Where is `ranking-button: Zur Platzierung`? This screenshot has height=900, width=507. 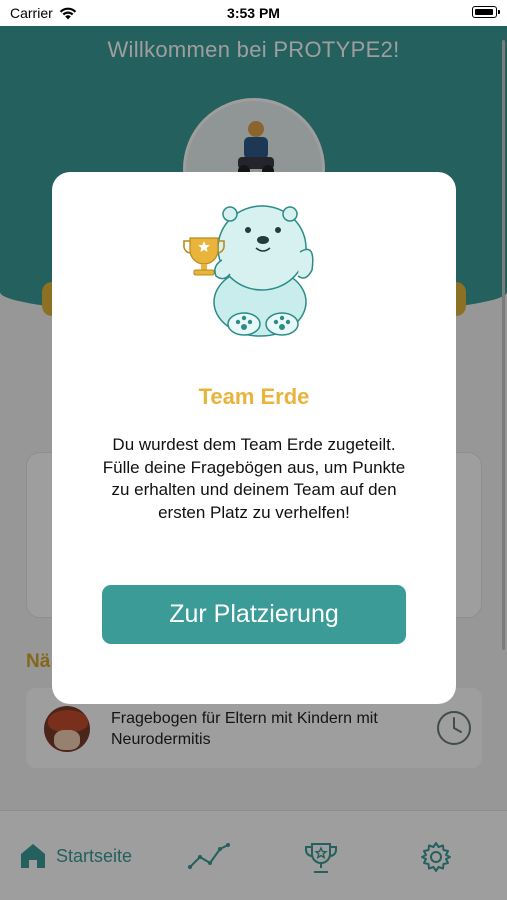
ranking-button: Zur Platzierung is located at coordinates (254, 614).